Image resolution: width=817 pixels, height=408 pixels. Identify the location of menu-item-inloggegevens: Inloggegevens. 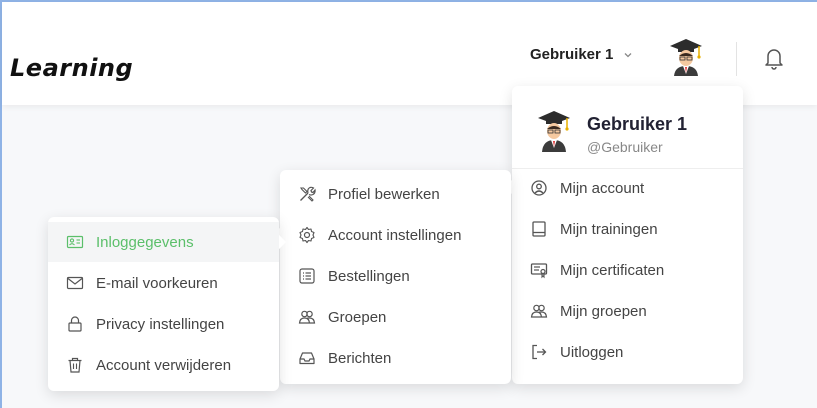
(163, 242).